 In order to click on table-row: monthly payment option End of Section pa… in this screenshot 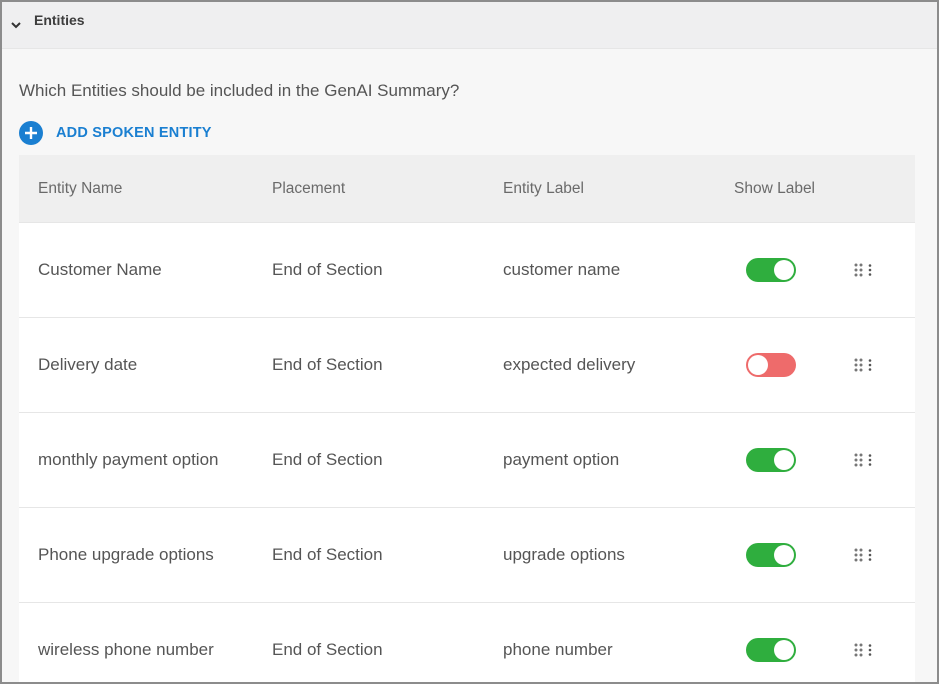, I will do `click(467, 459)`.